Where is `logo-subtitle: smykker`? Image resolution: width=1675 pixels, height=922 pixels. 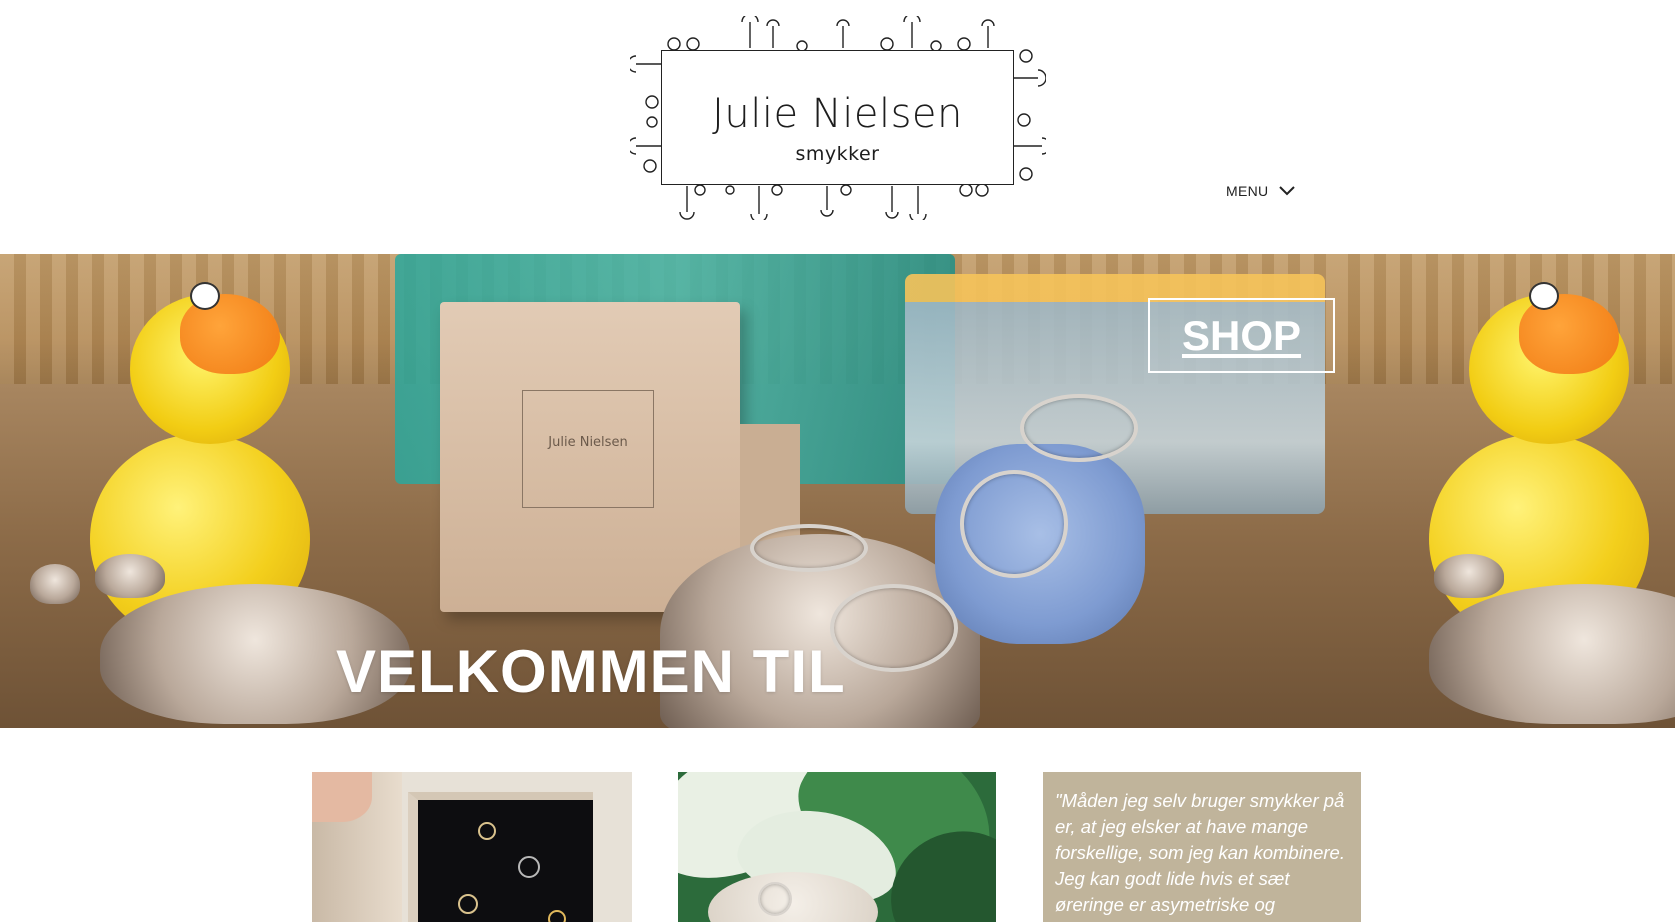
logo-subtitle: smykker is located at coordinates (837, 154).